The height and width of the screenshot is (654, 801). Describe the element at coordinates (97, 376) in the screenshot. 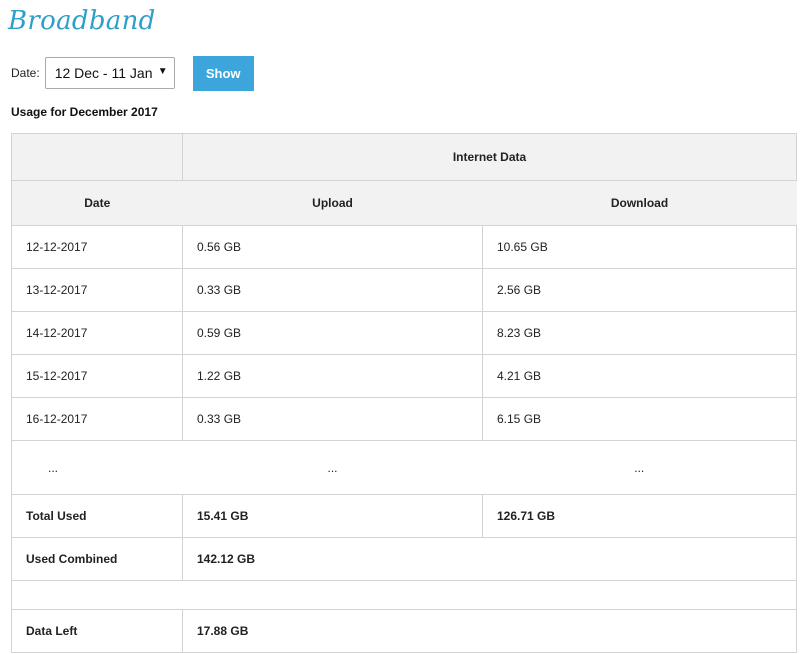

I see `row-date: 15-12-2017` at that location.